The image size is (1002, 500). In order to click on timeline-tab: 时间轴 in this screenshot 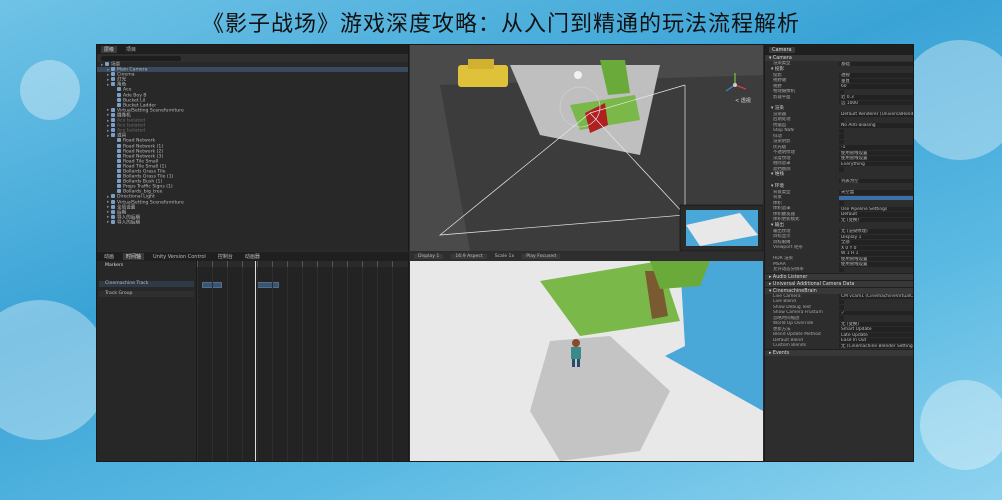, I will do `click(134, 256)`.